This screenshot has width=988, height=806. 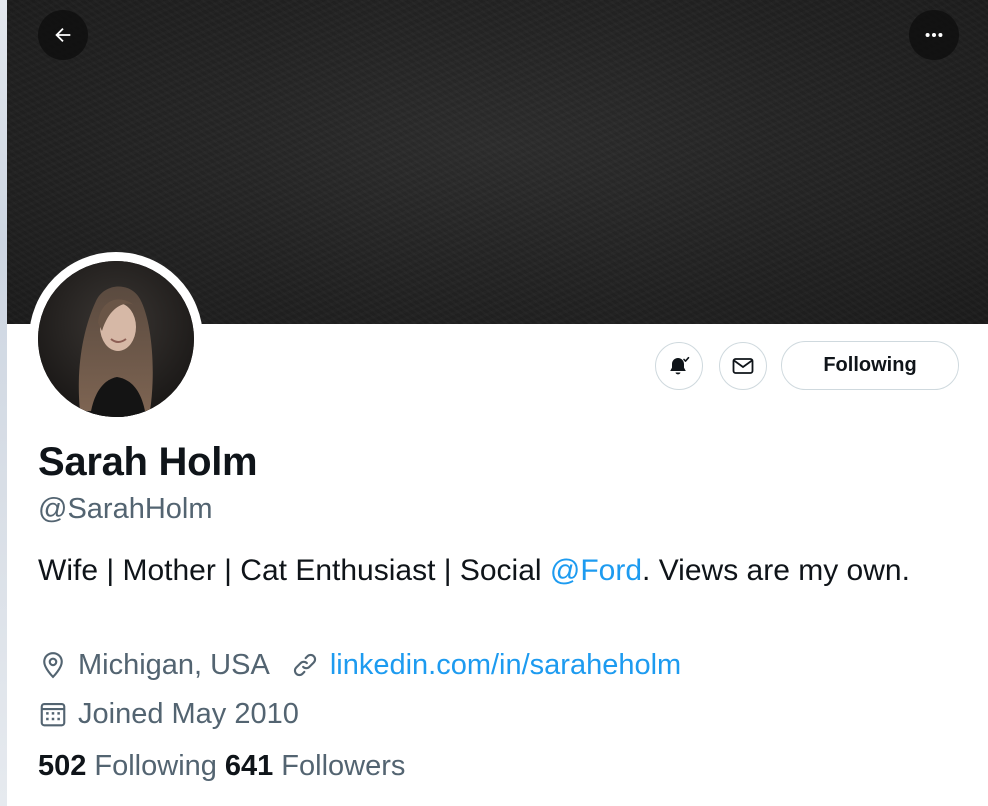 I want to click on envelope-icon, so click(x=743, y=366).